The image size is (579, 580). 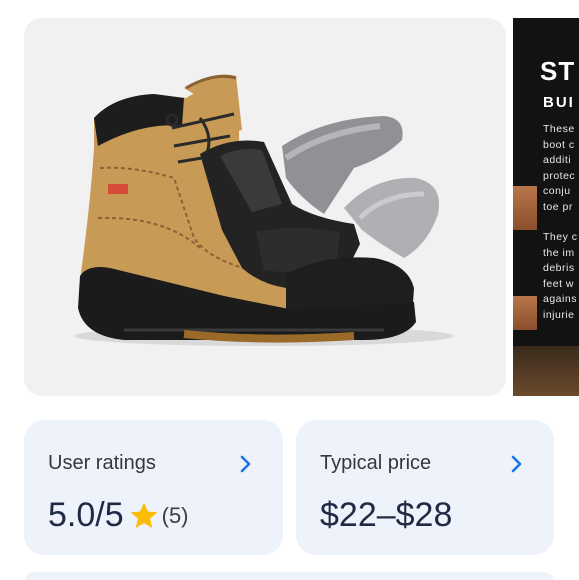 I want to click on typical-price-value: $22–$28, so click(x=386, y=515).